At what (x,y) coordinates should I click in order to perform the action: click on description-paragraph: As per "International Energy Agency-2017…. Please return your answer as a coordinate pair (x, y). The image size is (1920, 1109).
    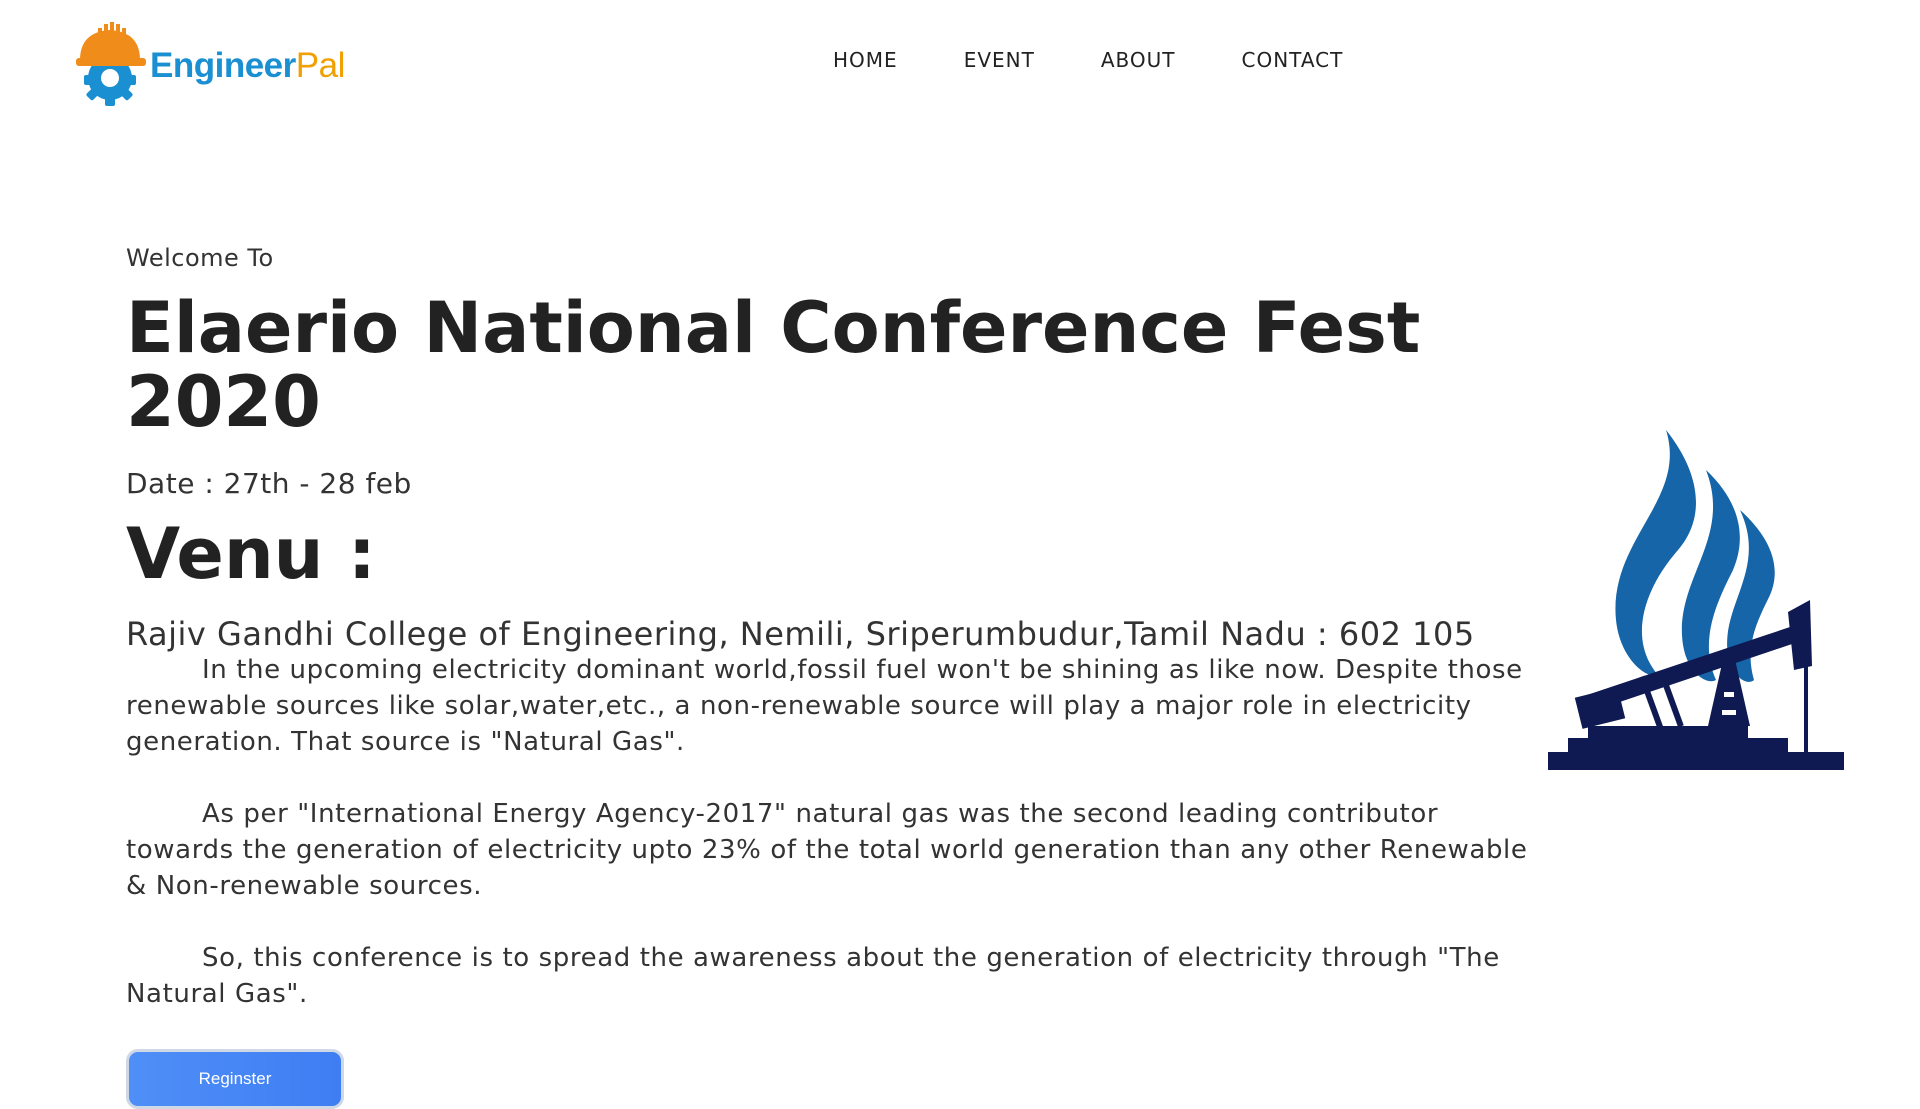
    Looking at the image, I should click on (827, 850).